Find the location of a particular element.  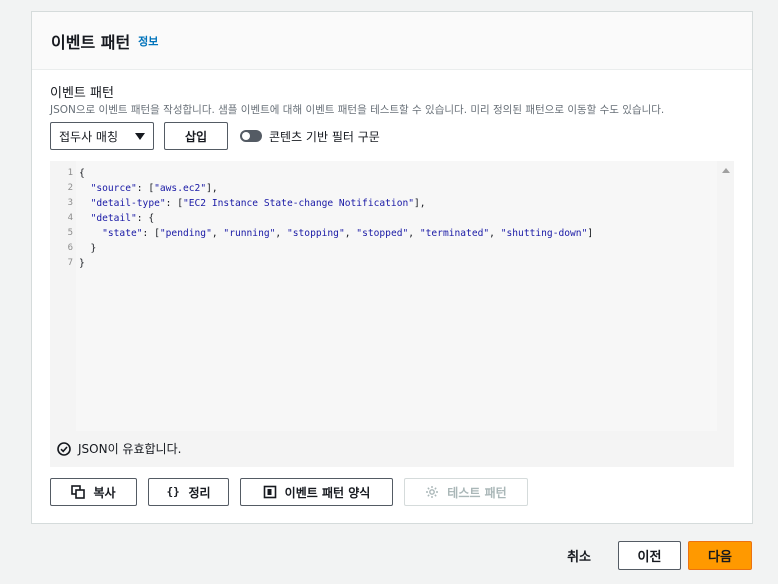

content-filter-toggle is located at coordinates (251, 136).